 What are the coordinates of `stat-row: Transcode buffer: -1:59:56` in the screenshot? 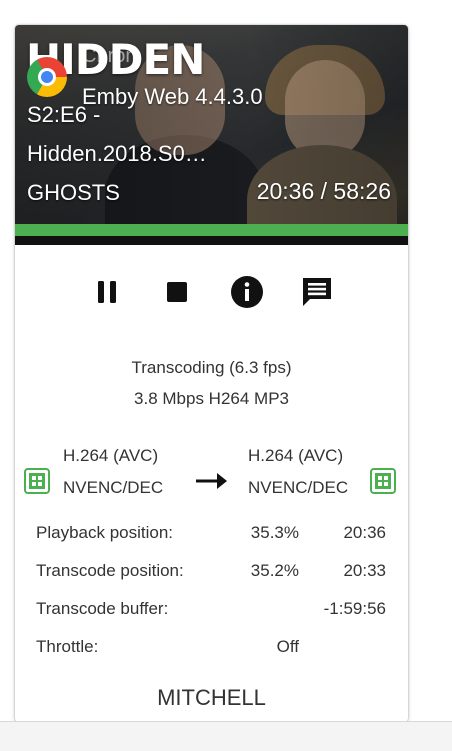 It's located at (212, 618).